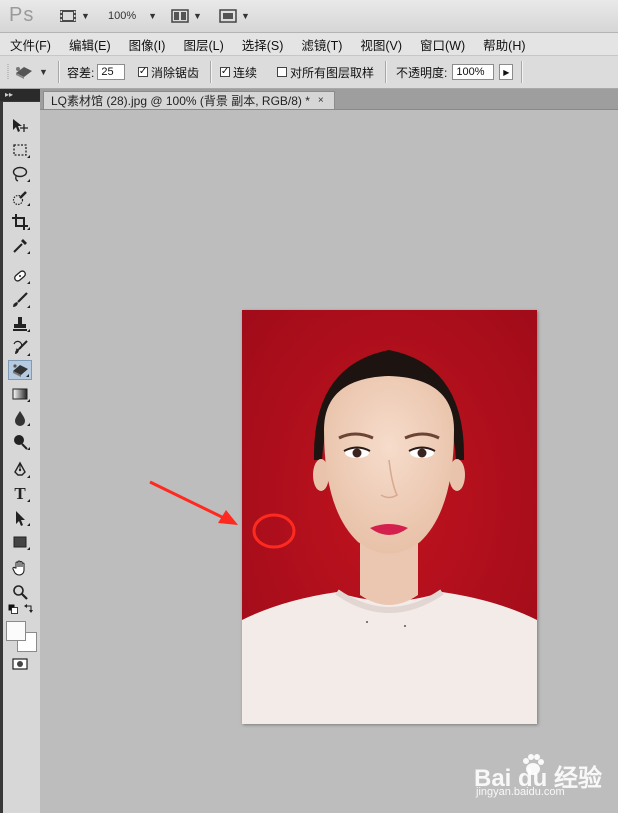 The height and width of the screenshot is (813, 618). Describe the element at coordinates (29, 609) in the screenshot. I see `swap-colors-icon` at that location.